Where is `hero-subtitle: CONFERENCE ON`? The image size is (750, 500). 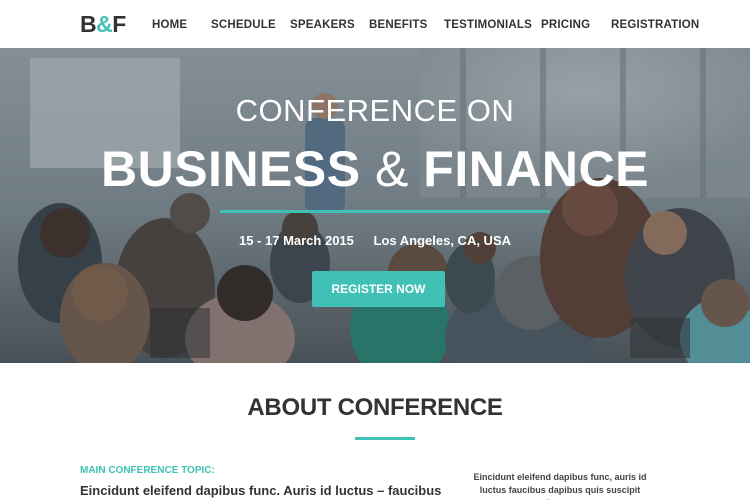 hero-subtitle: CONFERENCE ON is located at coordinates (375, 110).